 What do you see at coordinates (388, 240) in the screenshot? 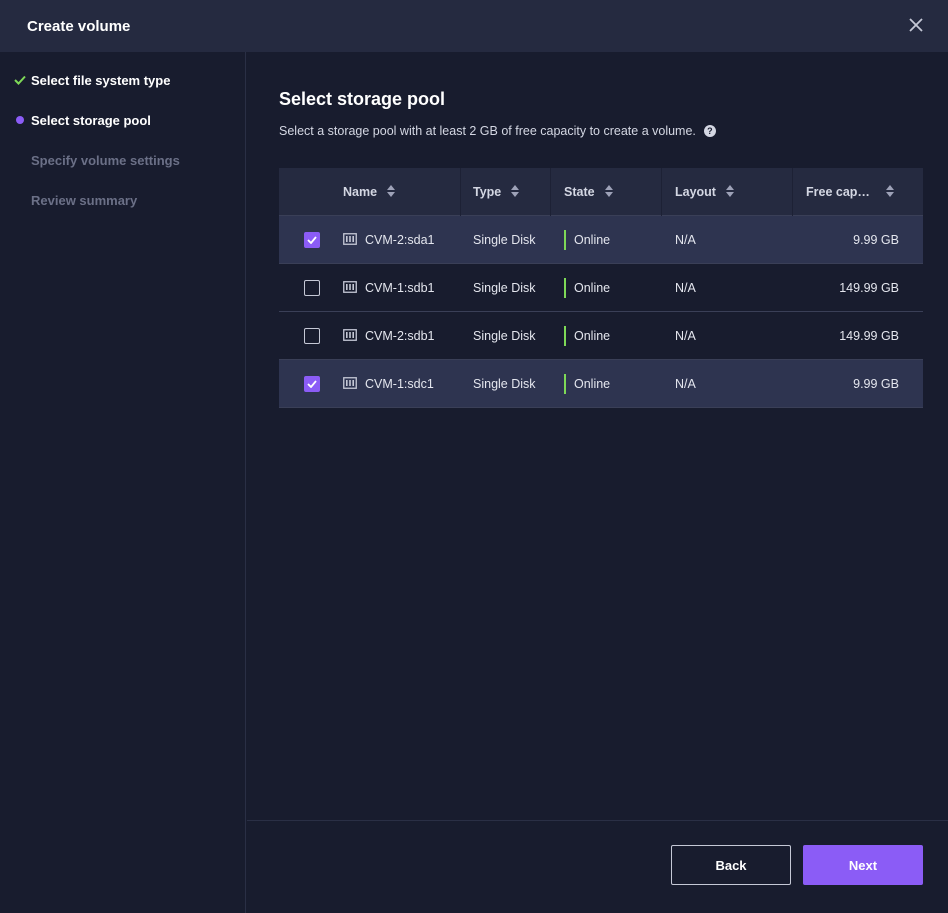
I see `cell-name: CVM-2:sda1` at bounding box center [388, 240].